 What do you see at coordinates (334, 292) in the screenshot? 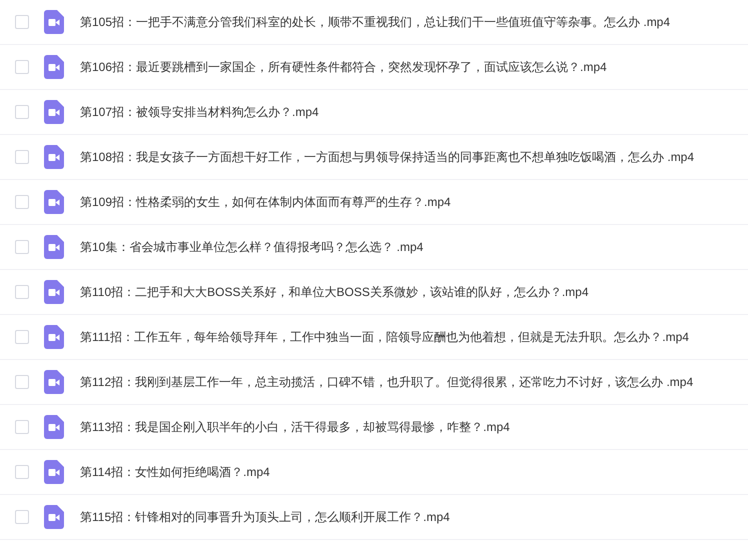
I see `file-name: 第110招：二把手和大大BOSS关系好，和单位大BOSS关系微妙，该站谁的队好，怎么办？.mp4` at bounding box center [334, 292].